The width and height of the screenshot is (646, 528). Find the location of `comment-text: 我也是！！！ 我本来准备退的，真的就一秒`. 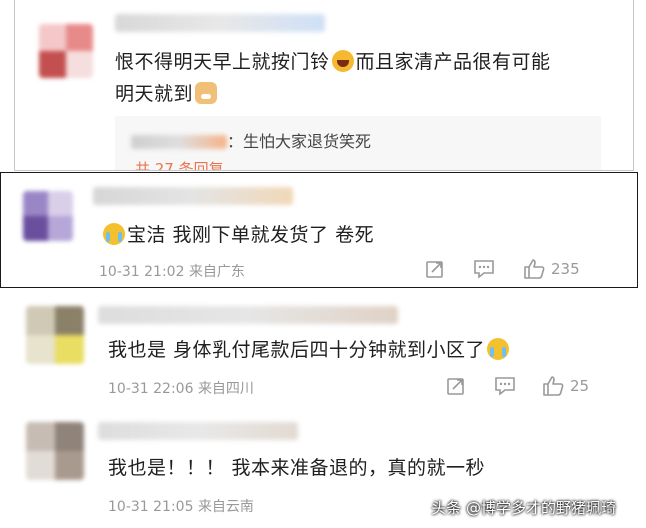

comment-text: 我也是！！！ 我本来准备退的，真的就一秒 is located at coordinates (297, 468).